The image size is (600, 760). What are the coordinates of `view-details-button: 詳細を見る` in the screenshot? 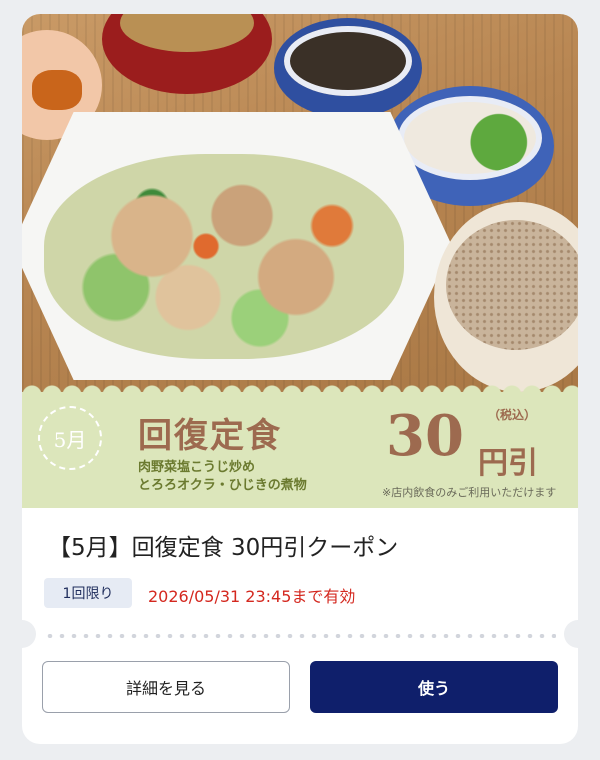 It's located at (166, 687).